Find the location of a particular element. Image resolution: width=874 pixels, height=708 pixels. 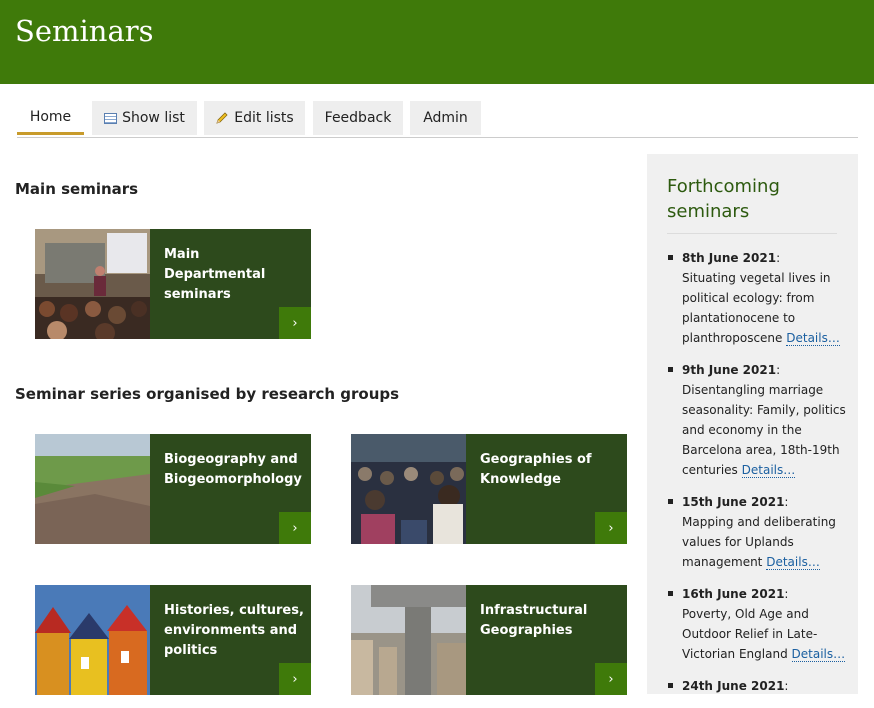

tab-show-list-label: Show list is located at coordinates (153, 118).